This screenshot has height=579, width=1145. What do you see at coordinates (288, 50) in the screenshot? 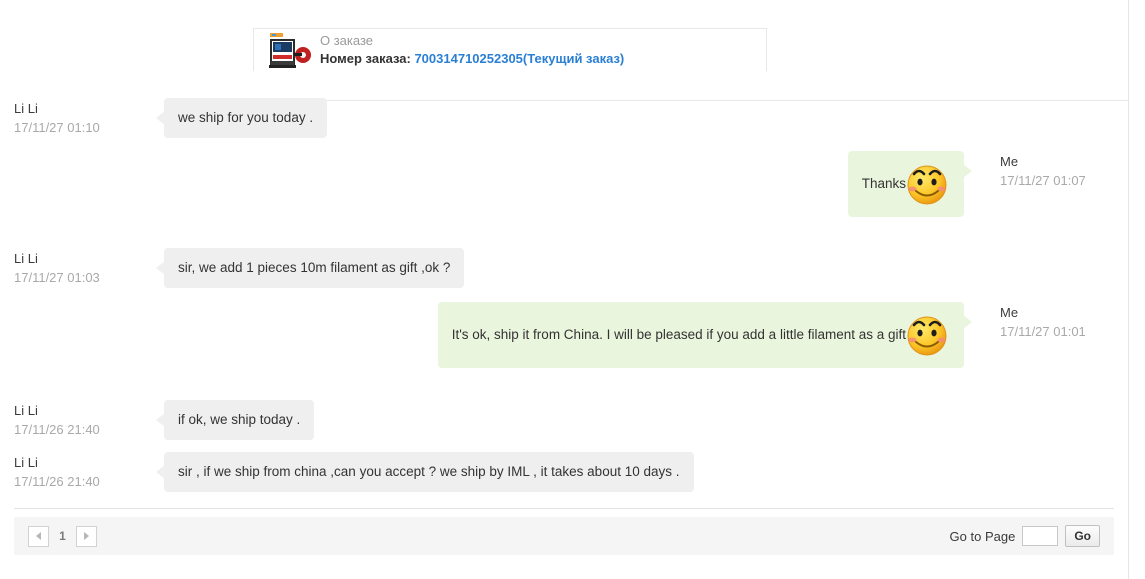
I see `3d-printer-product-thumbnail` at bounding box center [288, 50].